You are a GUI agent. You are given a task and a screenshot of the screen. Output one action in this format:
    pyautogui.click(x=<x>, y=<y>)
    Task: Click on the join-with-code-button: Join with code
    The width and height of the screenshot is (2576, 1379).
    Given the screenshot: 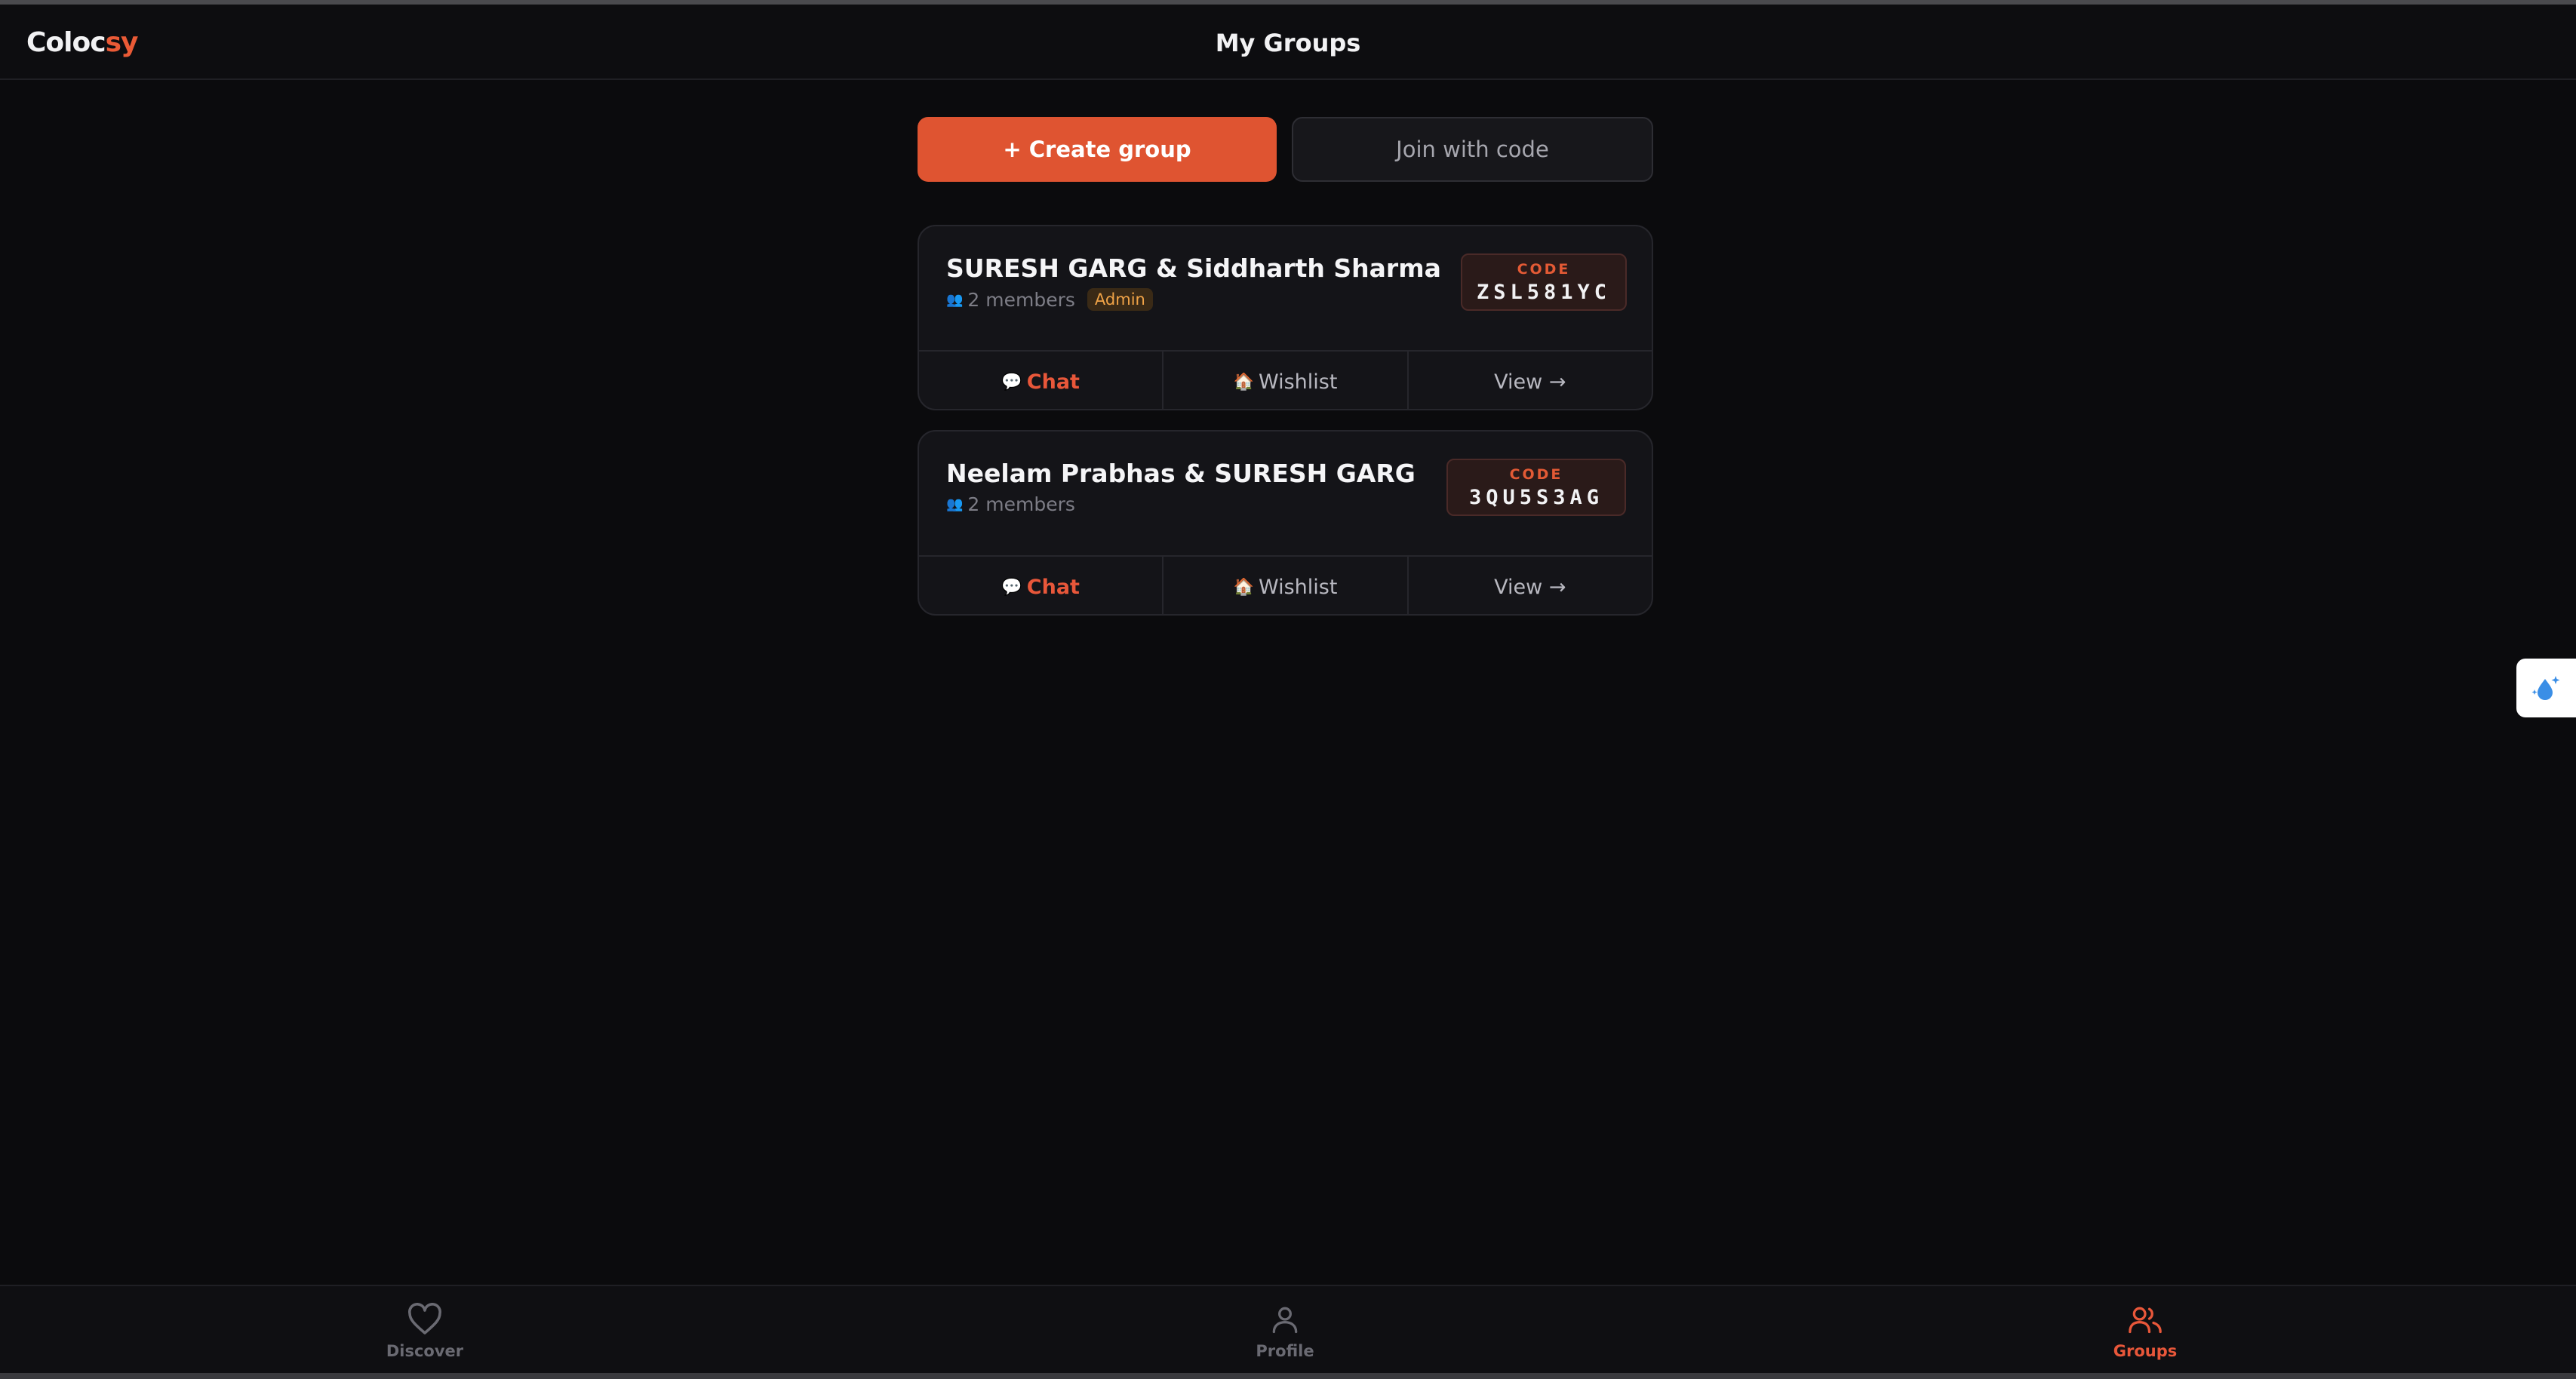 What is the action you would take?
    pyautogui.click(x=1472, y=149)
    